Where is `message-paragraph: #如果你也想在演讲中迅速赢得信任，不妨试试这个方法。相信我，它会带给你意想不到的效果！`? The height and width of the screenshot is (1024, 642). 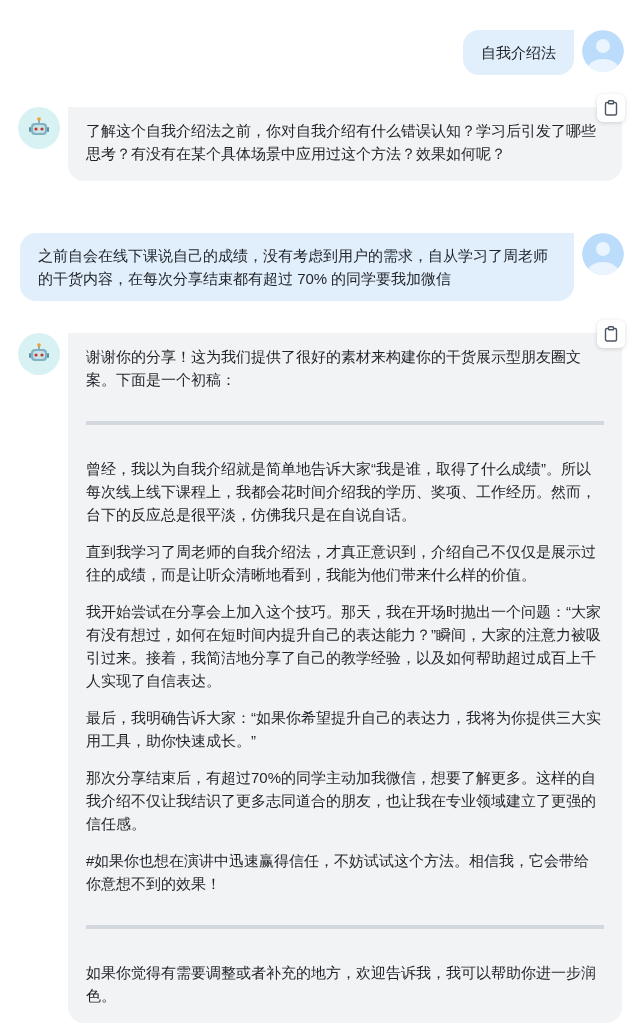 message-paragraph: #如果你也想在演讲中迅速赢得信任，不妨试试这个方法。相信我，它会带给你意想不到的效果！ is located at coordinates (338, 872).